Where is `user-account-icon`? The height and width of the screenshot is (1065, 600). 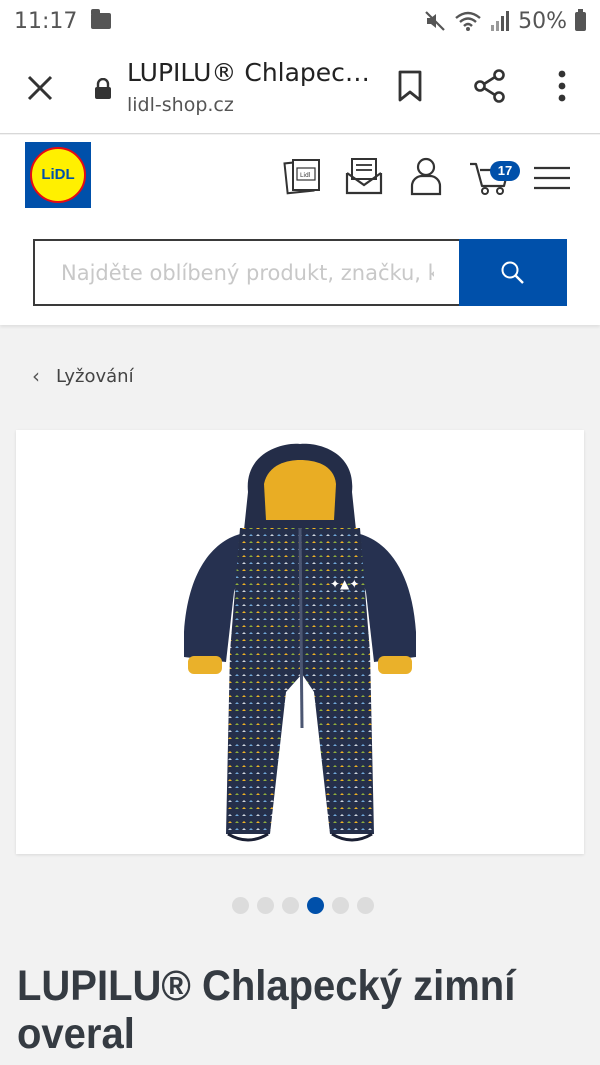 user-account-icon is located at coordinates (426, 176).